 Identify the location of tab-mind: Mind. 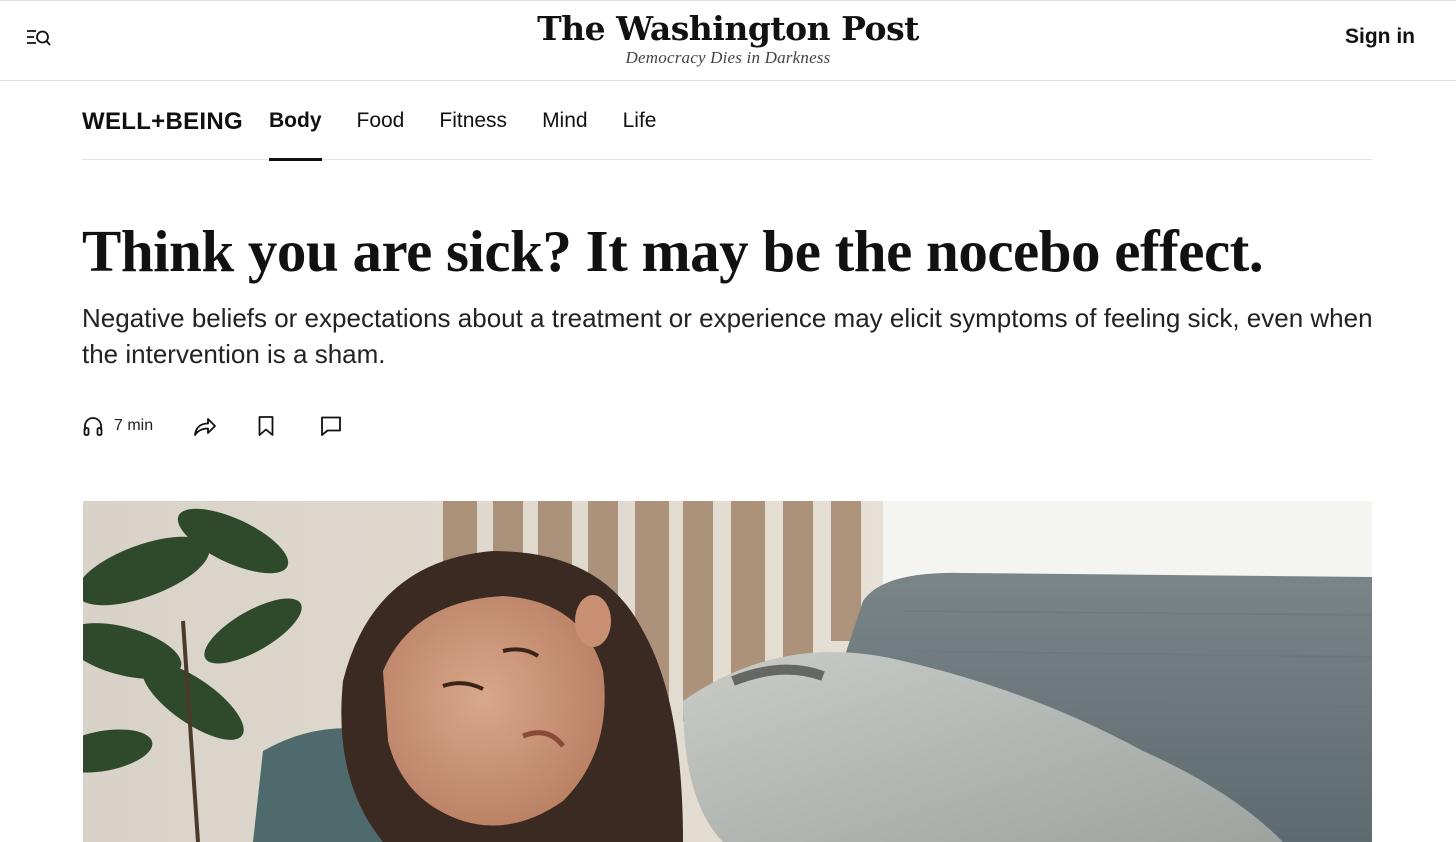
(565, 121).